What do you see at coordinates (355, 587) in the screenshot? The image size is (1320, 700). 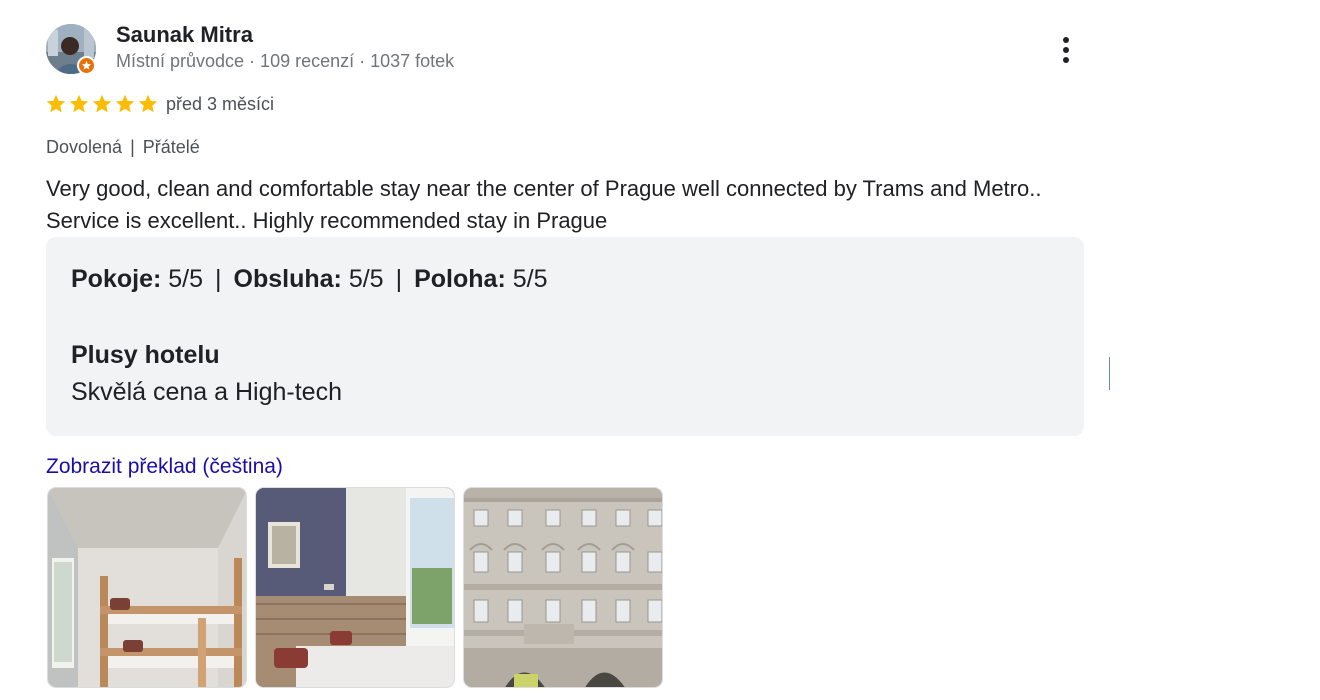 I see `review-photo-room-bed` at bounding box center [355, 587].